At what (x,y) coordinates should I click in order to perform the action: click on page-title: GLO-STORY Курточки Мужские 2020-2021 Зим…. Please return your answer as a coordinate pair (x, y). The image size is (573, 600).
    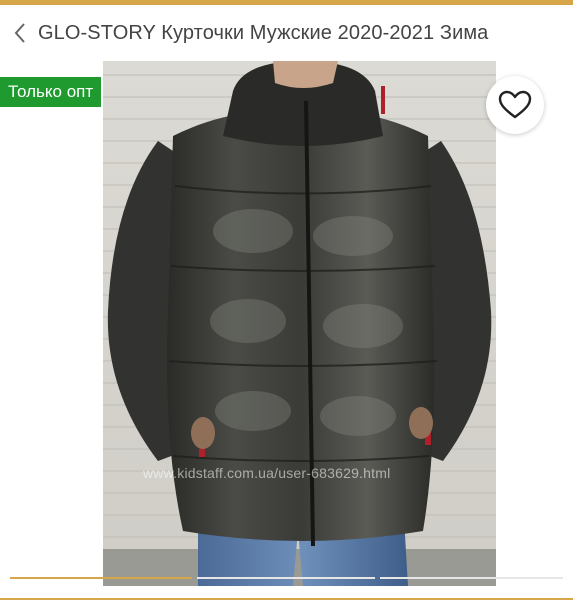
    Looking at the image, I should click on (263, 32).